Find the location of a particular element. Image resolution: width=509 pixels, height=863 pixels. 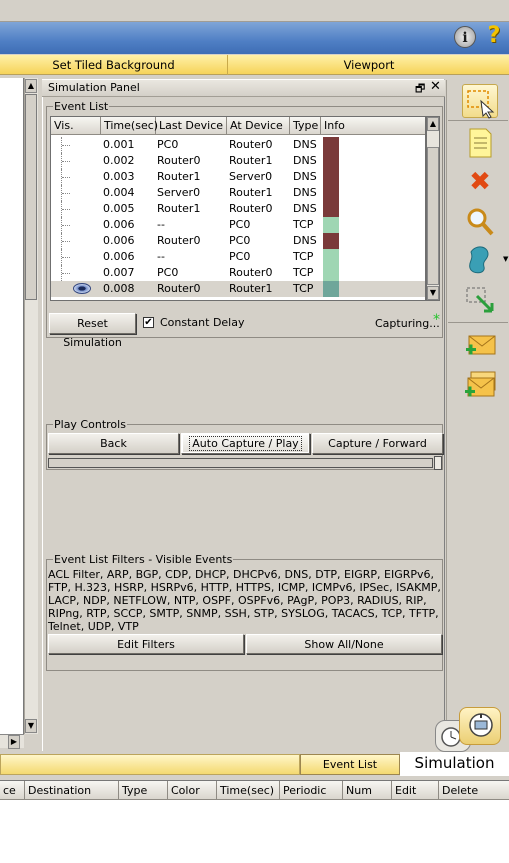

inspect-icon is located at coordinates (480, 221).